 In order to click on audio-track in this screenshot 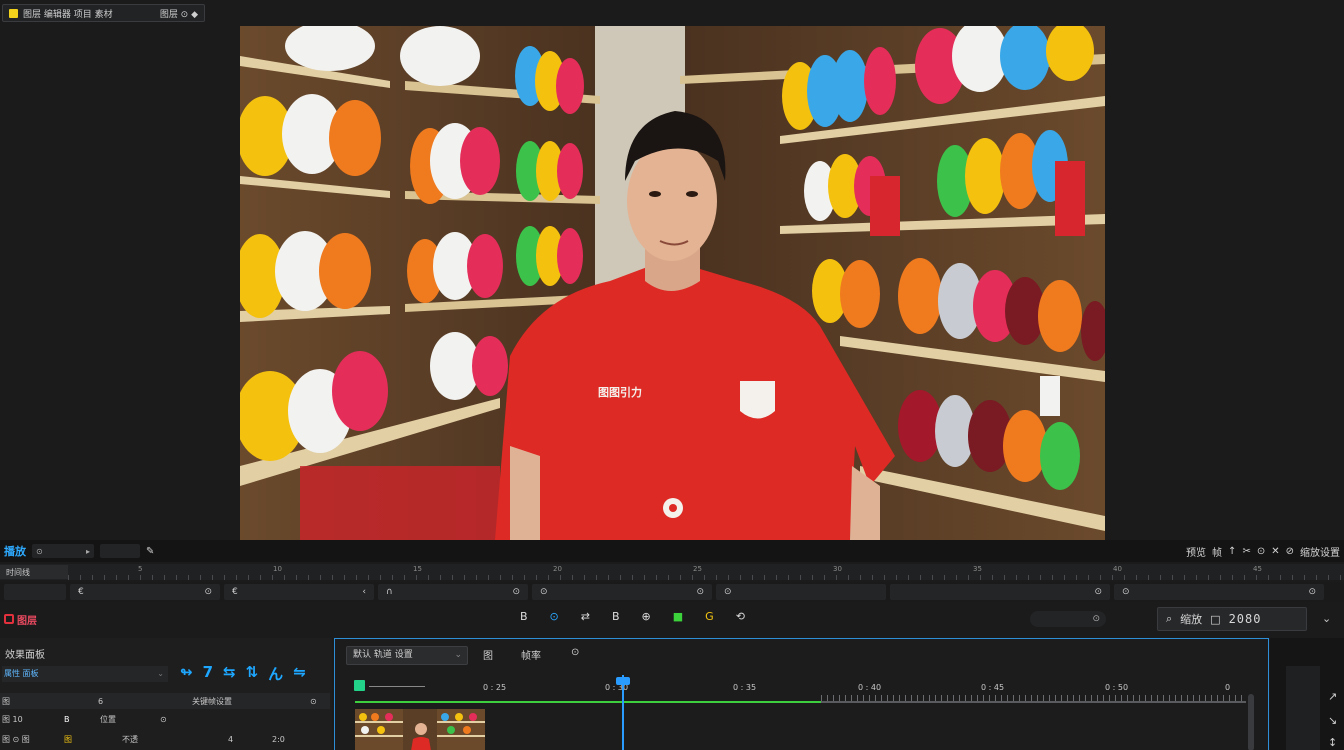, I will do `click(588, 702)`.